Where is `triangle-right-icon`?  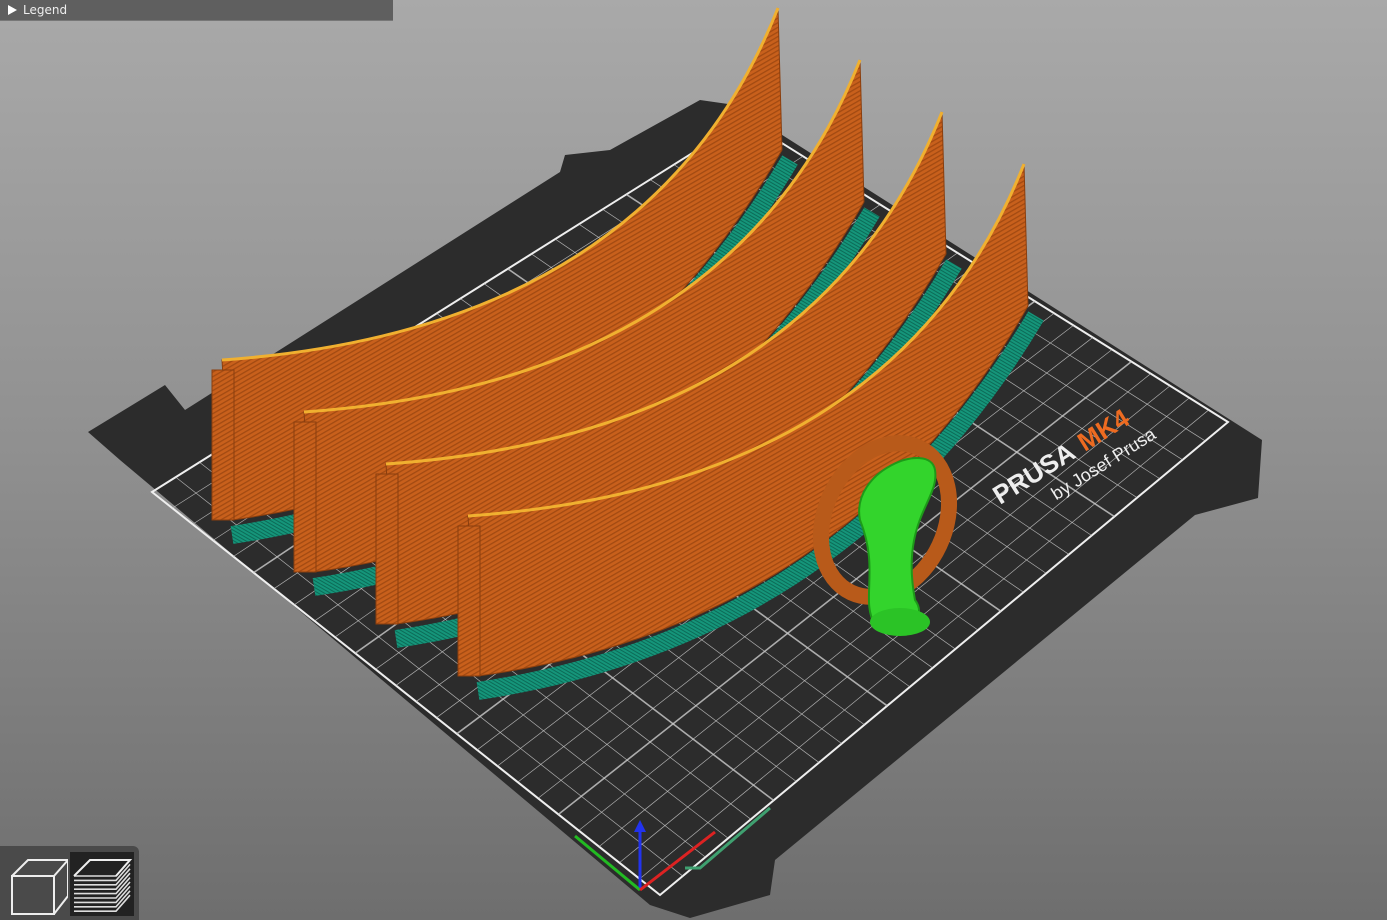
triangle-right-icon is located at coordinates (12, 10).